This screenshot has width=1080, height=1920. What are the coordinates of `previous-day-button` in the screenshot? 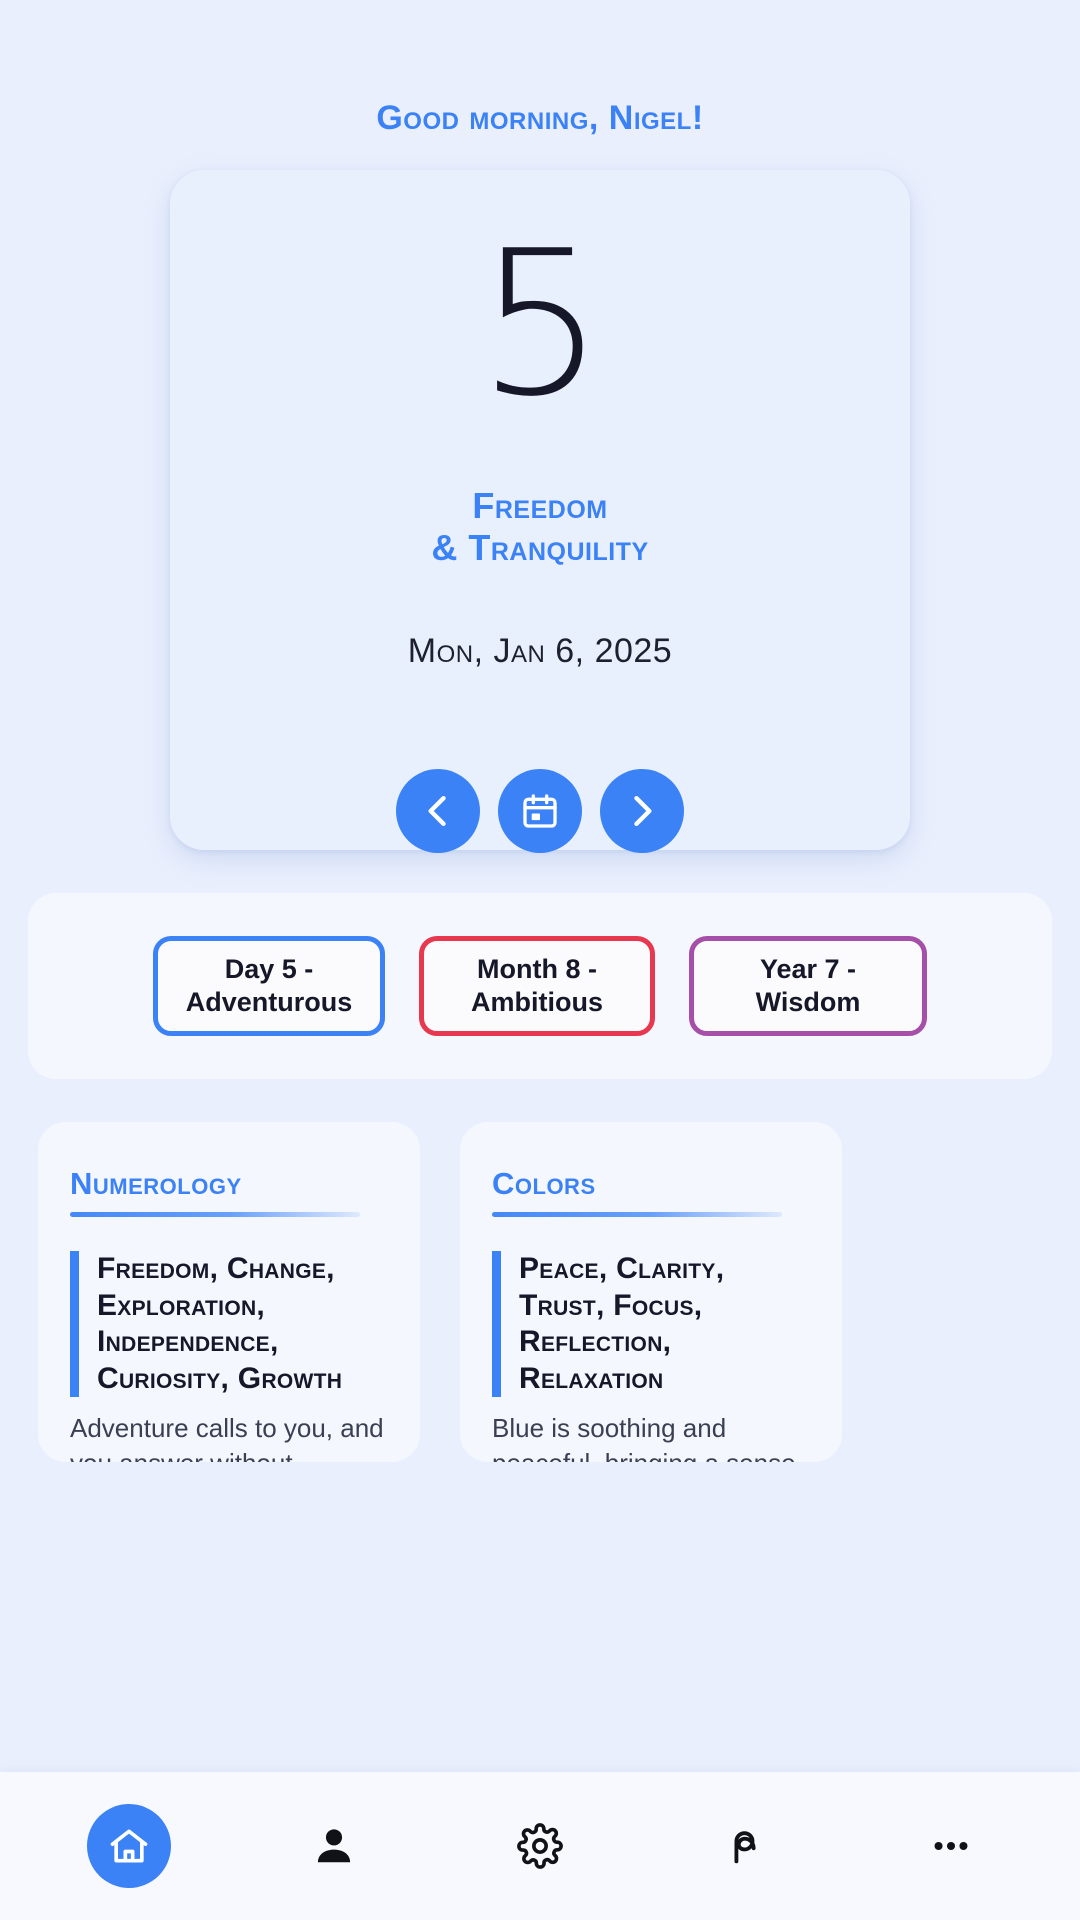 It's located at (438, 810).